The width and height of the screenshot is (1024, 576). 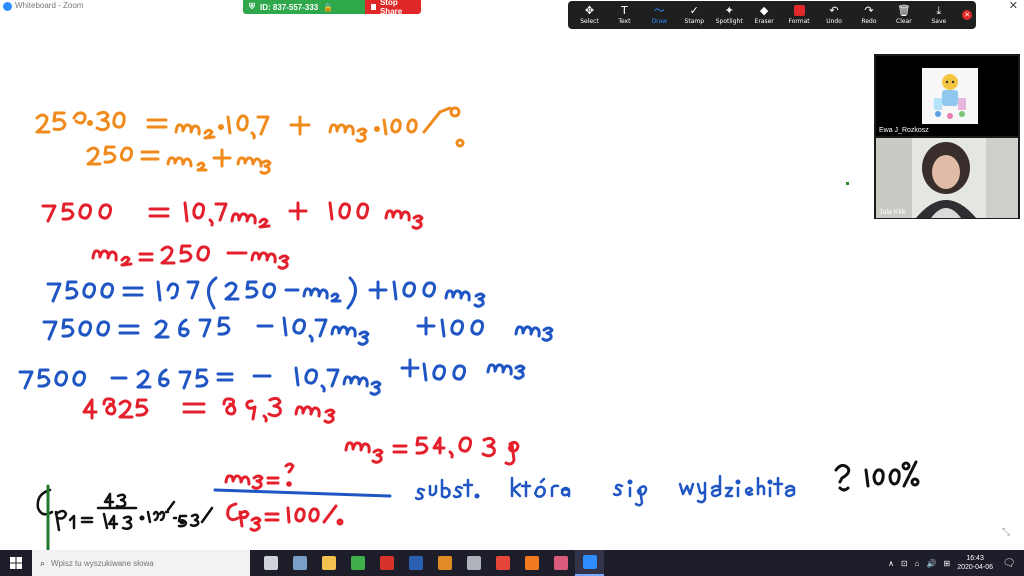 What do you see at coordinates (328, 7) in the screenshot?
I see `lock-icon: 🔒` at bounding box center [328, 7].